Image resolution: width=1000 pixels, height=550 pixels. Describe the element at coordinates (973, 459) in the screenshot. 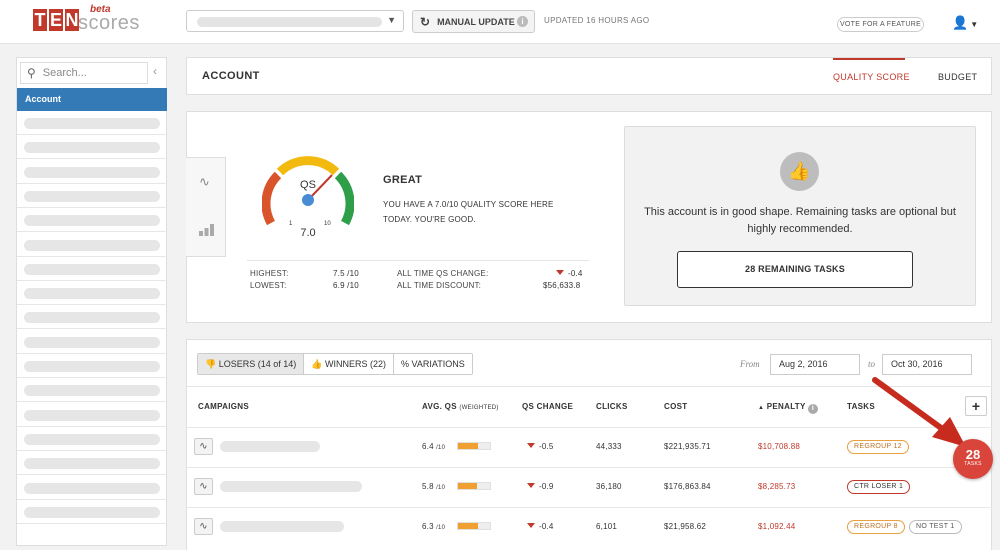

I see `tasks-count-badge: 28 TASKS` at that location.